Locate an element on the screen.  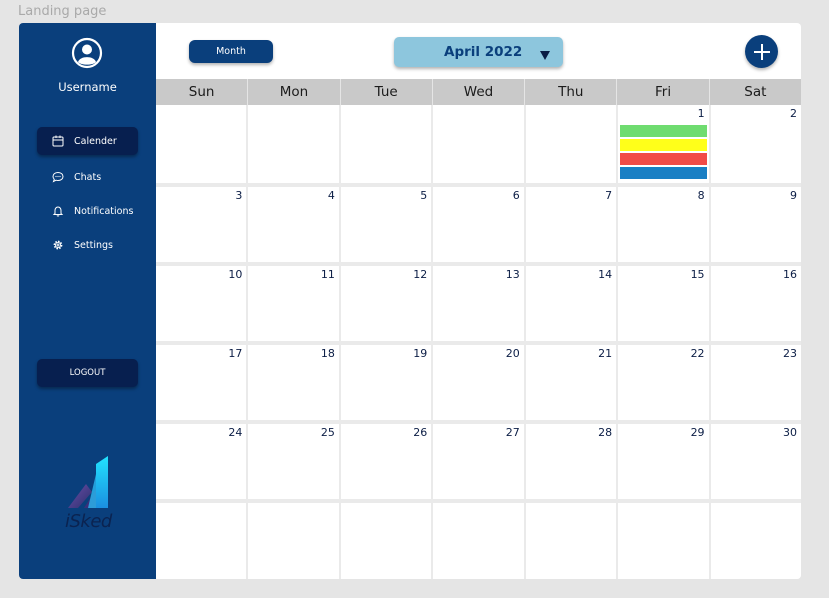
calendar-day-cell: 25 is located at coordinates (293, 461).